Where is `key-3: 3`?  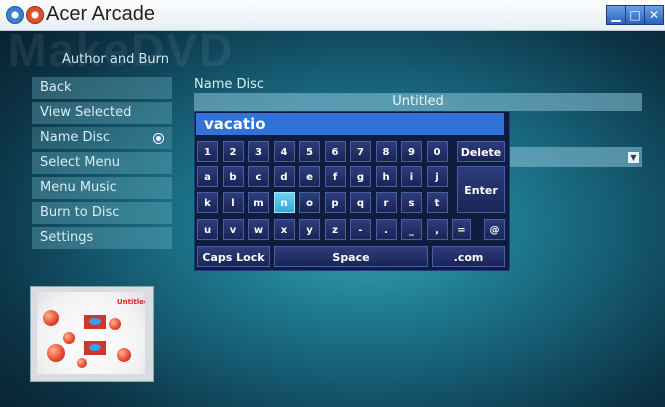
key-3: 3 is located at coordinates (258, 151).